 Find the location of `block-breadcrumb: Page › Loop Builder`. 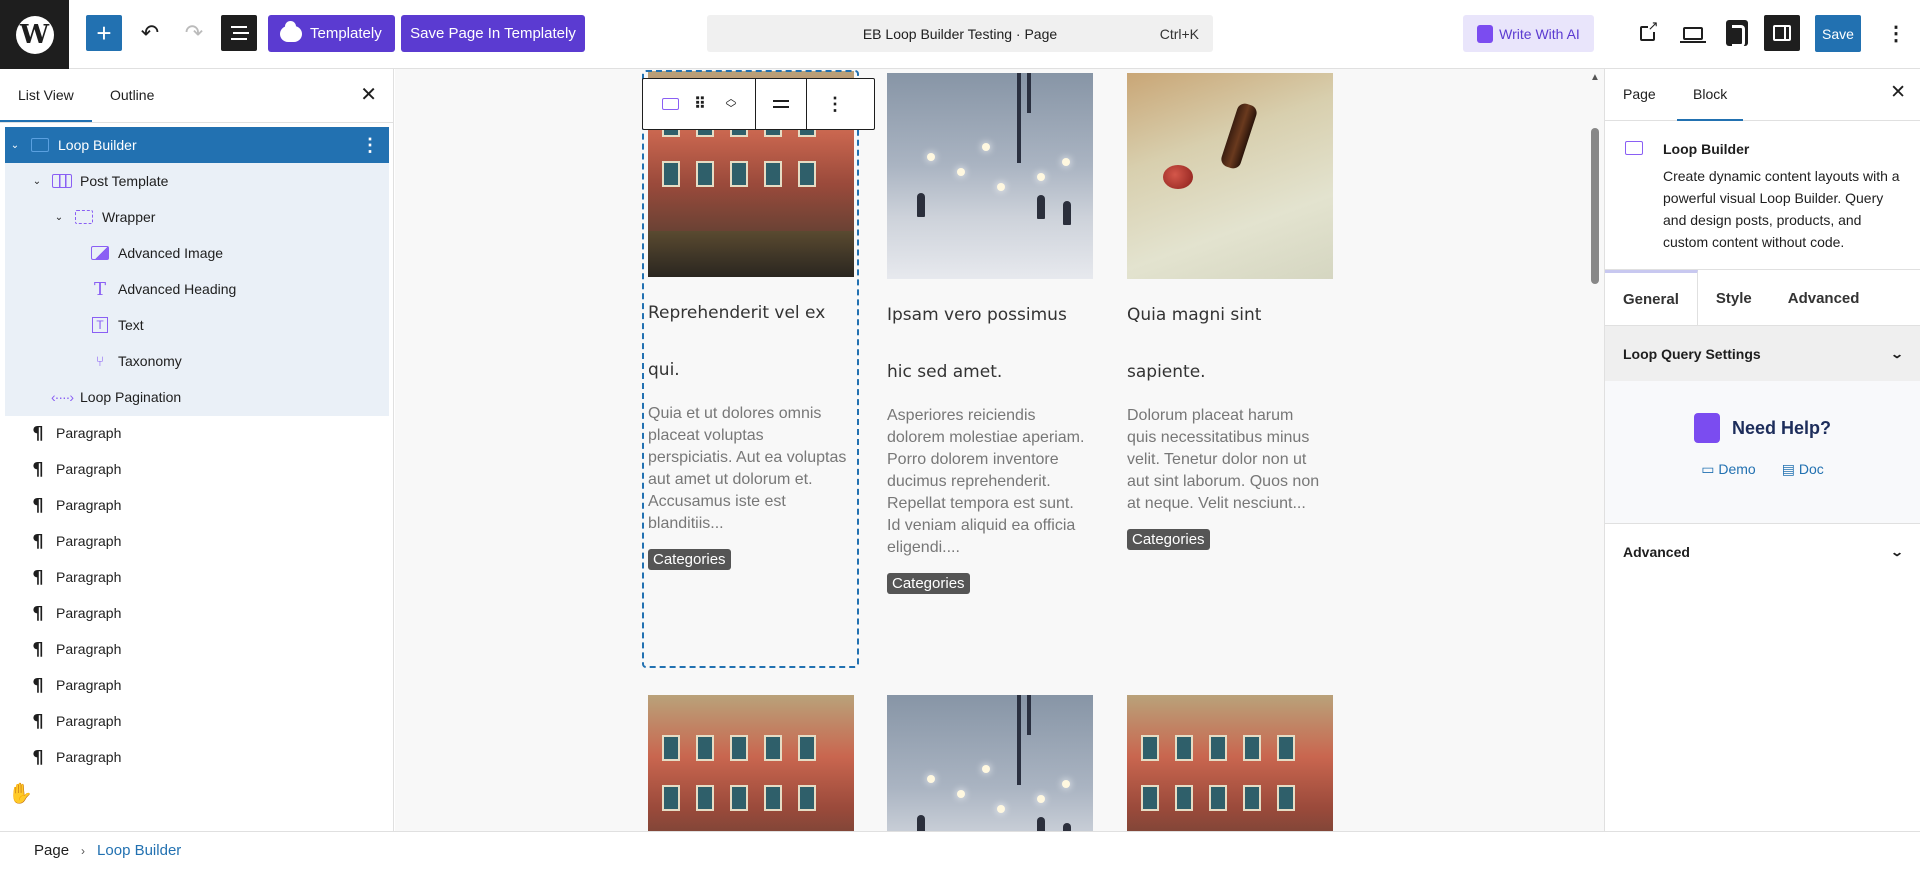

block-breadcrumb: Page › Loop Builder is located at coordinates (960, 850).